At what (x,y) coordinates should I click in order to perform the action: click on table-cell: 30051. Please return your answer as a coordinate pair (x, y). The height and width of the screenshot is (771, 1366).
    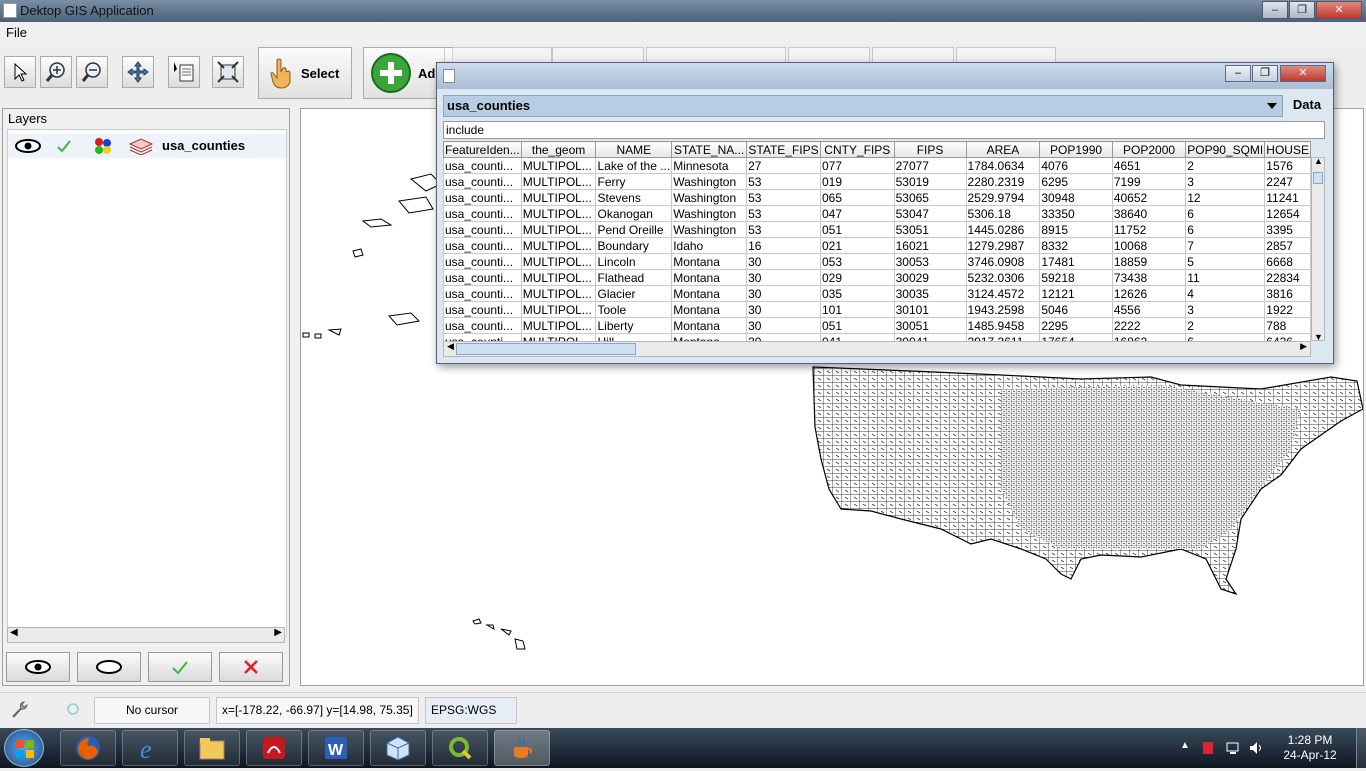
    Looking at the image, I should click on (930, 325).